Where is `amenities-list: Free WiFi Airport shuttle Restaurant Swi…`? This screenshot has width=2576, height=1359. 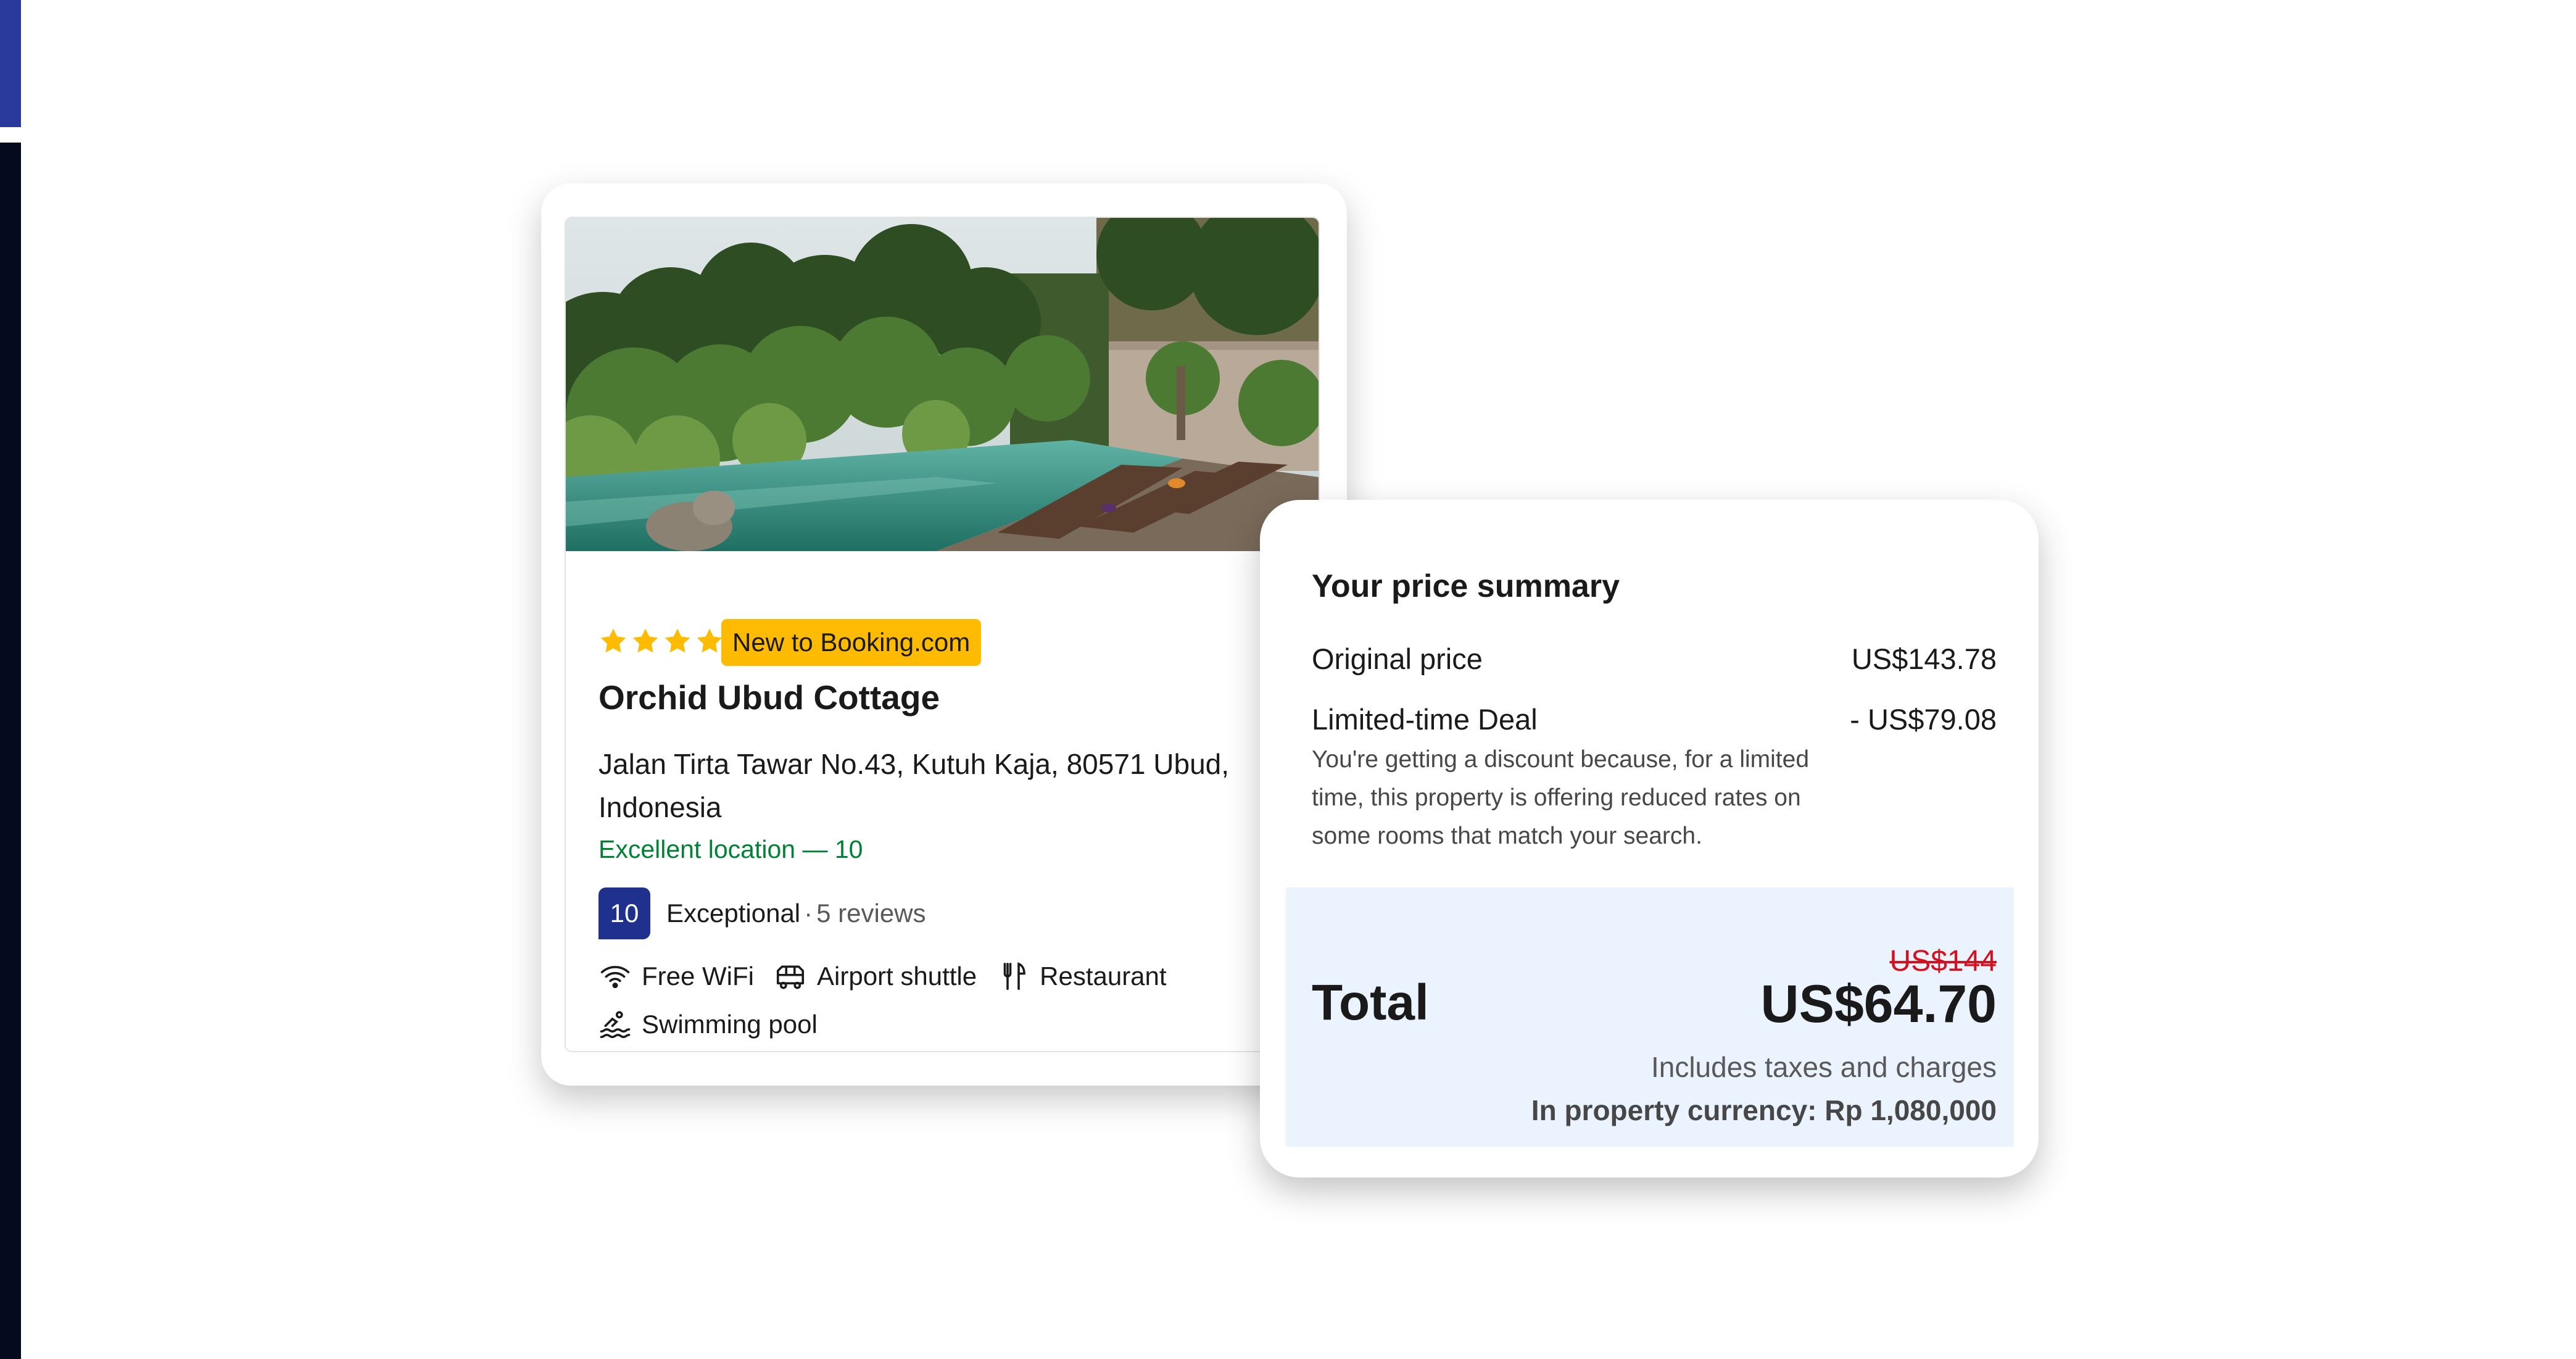
amenities-list: Free WiFi Airport shuttle Restaurant Swi… is located at coordinates (953, 1000).